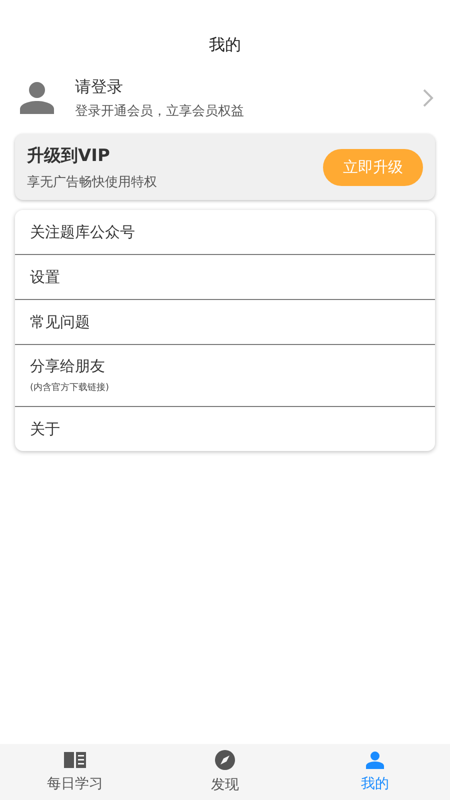  I want to click on chevron-right-icon, so click(428, 98).